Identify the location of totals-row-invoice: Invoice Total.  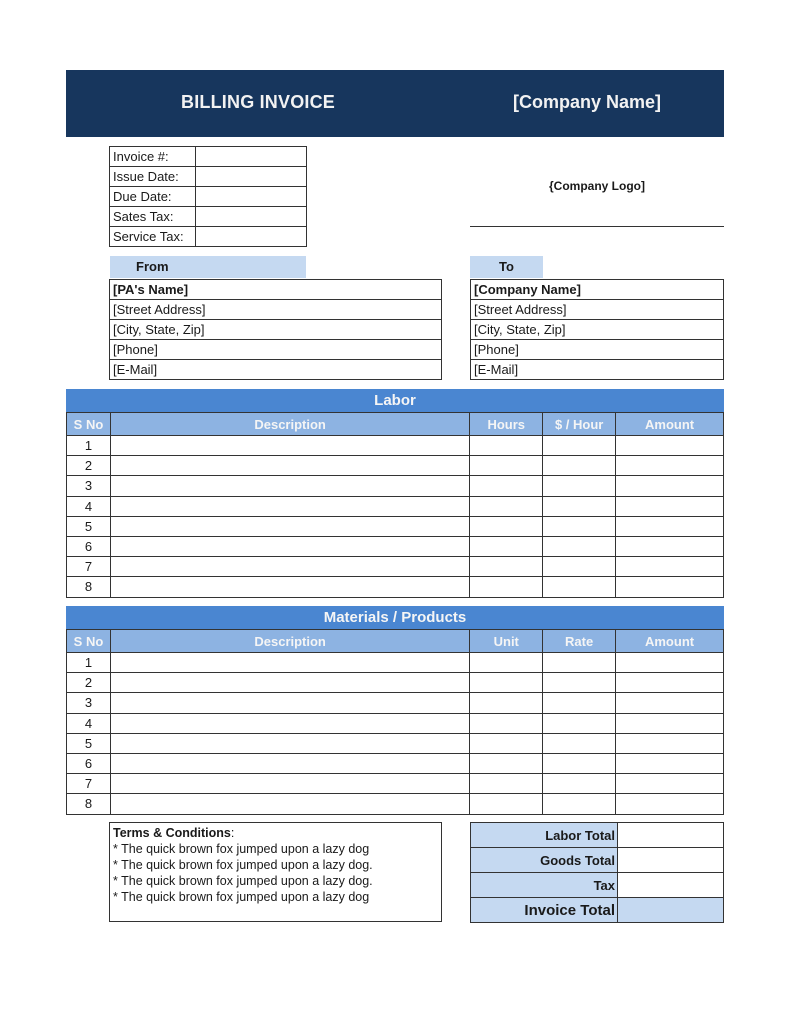
(597, 910).